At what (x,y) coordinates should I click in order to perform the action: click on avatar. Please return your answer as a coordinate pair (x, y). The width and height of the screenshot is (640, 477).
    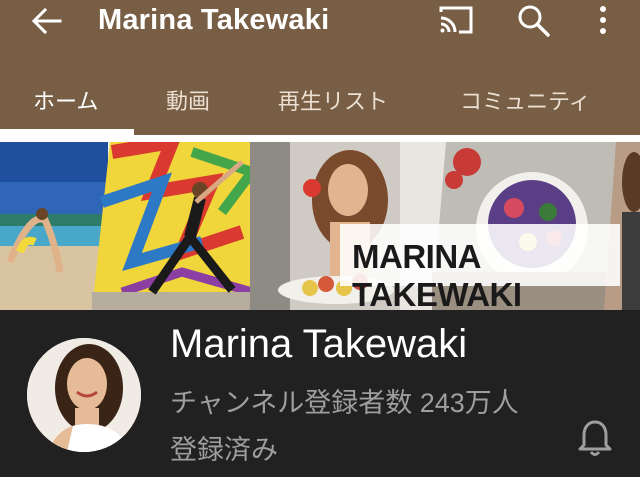
    Looking at the image, I should click on (84, 395).